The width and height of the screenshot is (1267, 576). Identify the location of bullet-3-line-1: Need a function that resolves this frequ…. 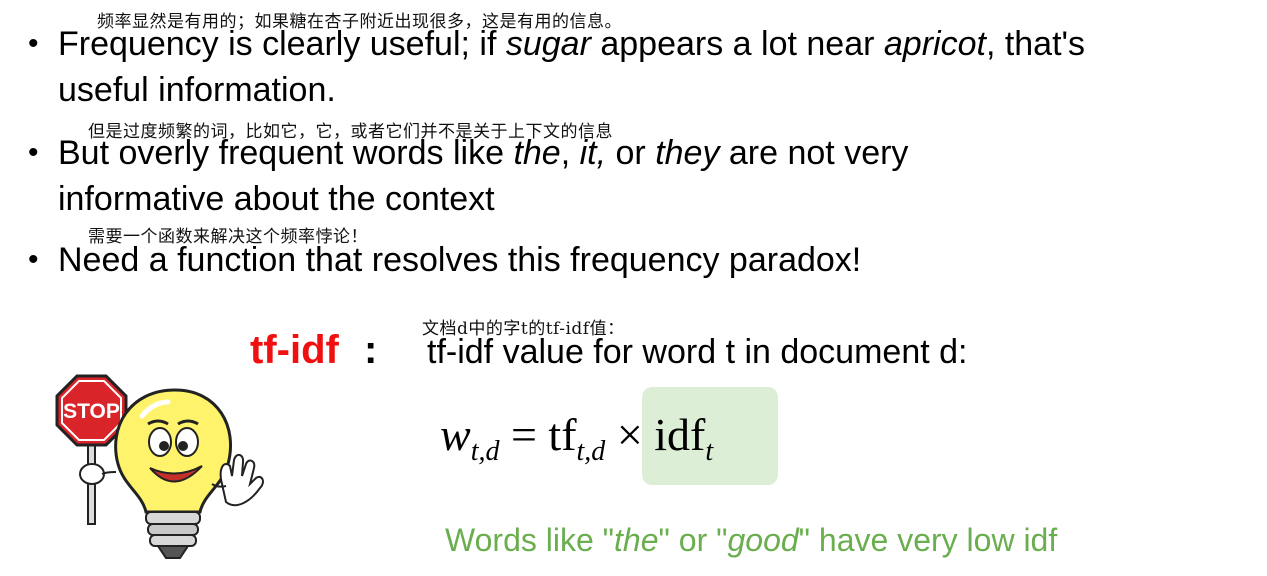
(460, 260).